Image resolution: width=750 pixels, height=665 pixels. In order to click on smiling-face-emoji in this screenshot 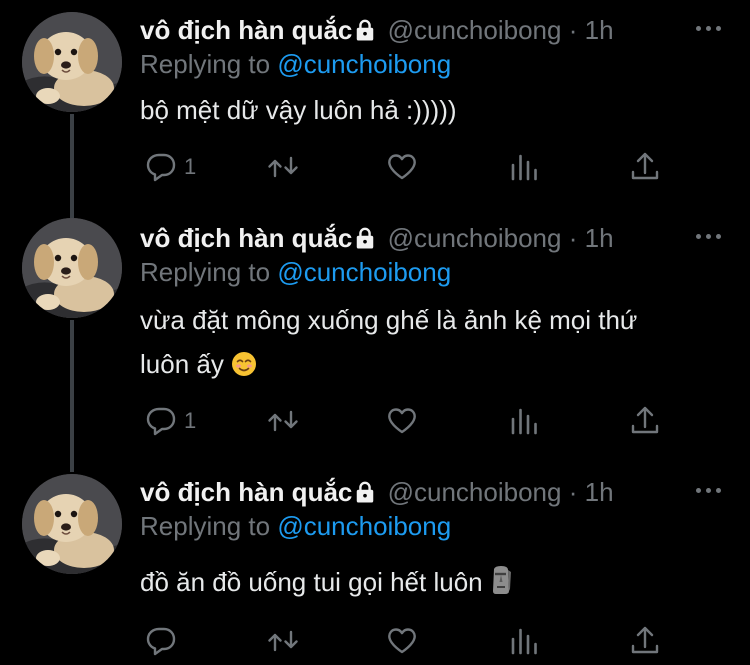, I will do `click(244, 368)`.